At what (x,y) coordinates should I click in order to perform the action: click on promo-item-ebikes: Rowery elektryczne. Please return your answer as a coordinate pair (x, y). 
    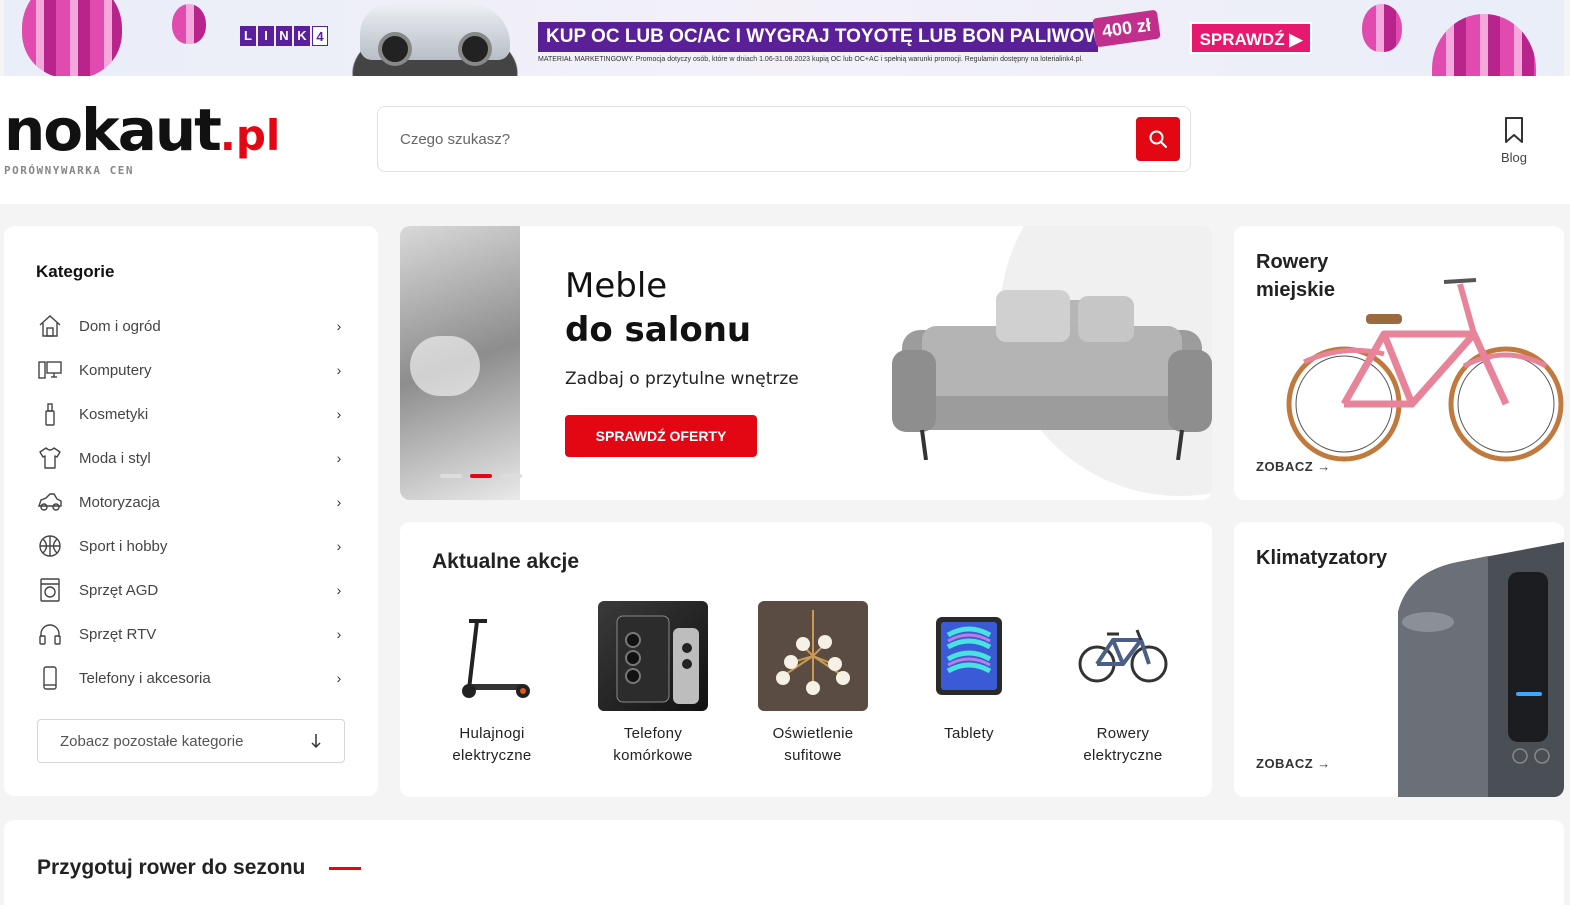
    Looking at the image, I should click on (1123, 684).